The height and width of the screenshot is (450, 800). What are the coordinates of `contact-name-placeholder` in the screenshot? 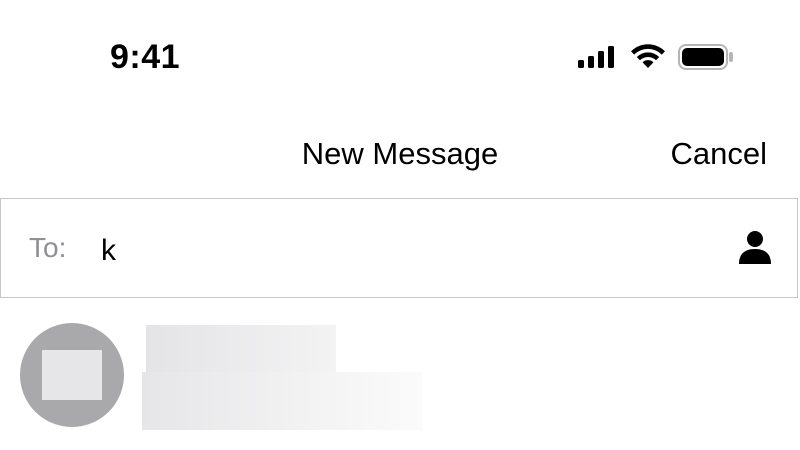 It's located at (241, 351).